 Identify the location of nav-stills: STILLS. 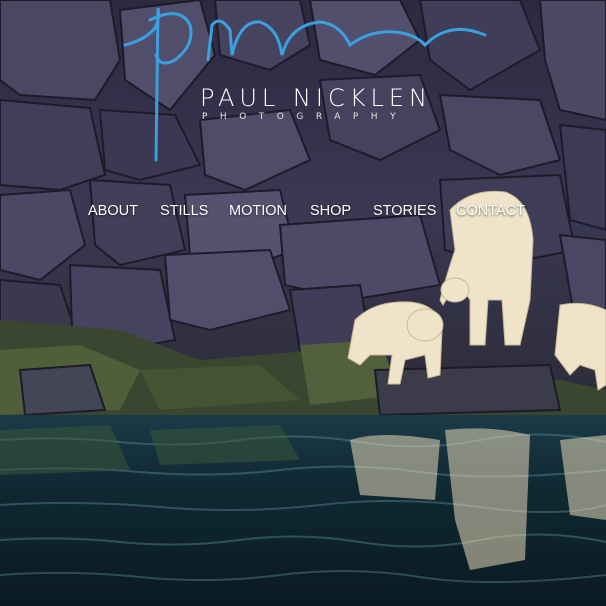
(184, 211).